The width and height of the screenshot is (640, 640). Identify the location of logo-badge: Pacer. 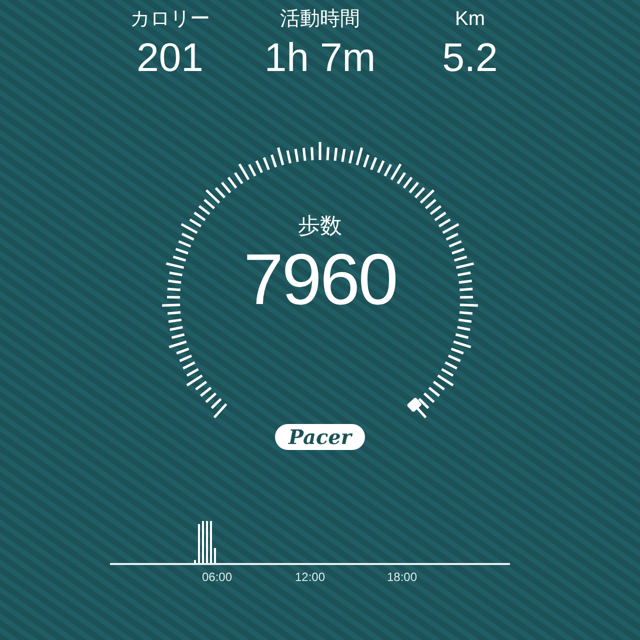
(320, 437).